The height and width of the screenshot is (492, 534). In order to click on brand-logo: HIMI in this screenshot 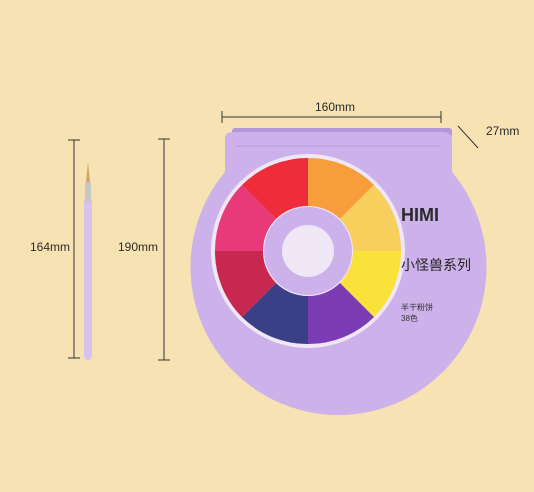, I will do `click(420, 215)`.